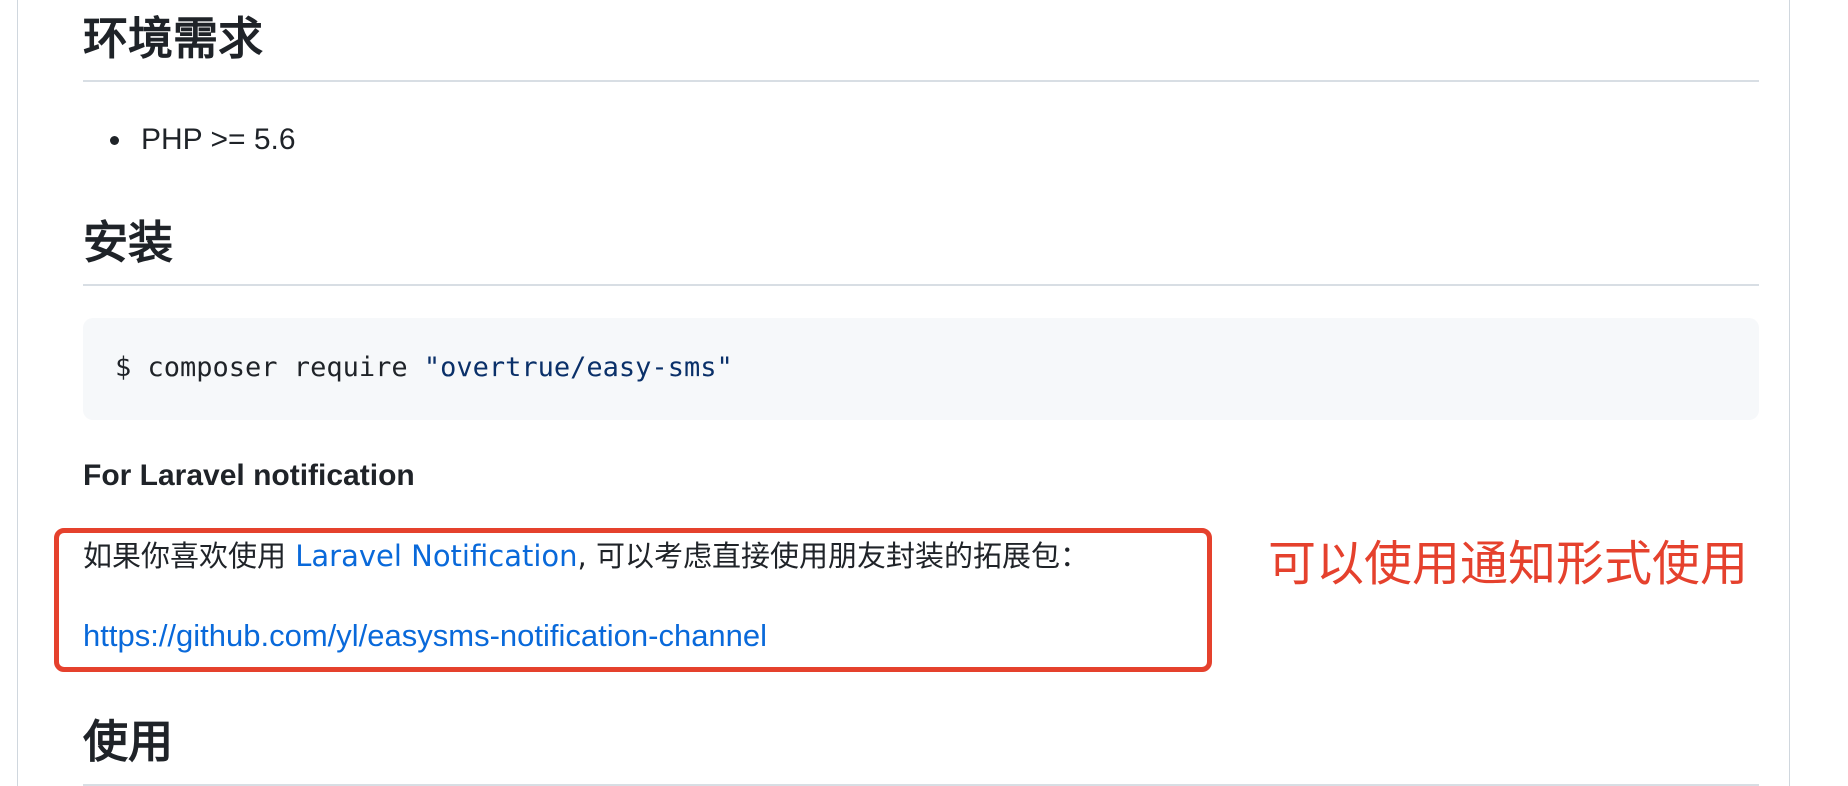  What do you see at coordinates (249, 475) in the screenshot?
I see `heading-laravel-notification: For Laravel notification` at bounding box center [249, 475].